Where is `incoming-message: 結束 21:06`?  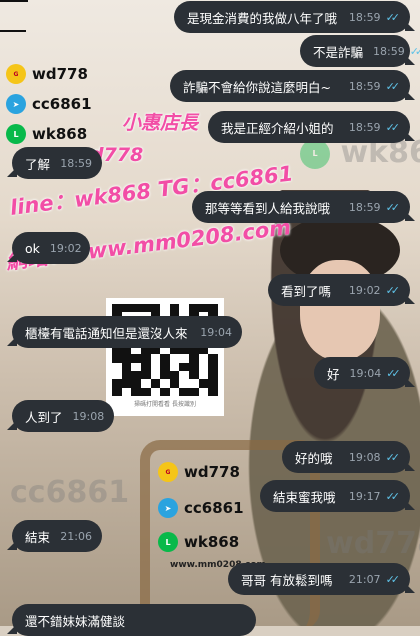
incoming-message: 結束 21:06 is located at coordinates (57, 536).